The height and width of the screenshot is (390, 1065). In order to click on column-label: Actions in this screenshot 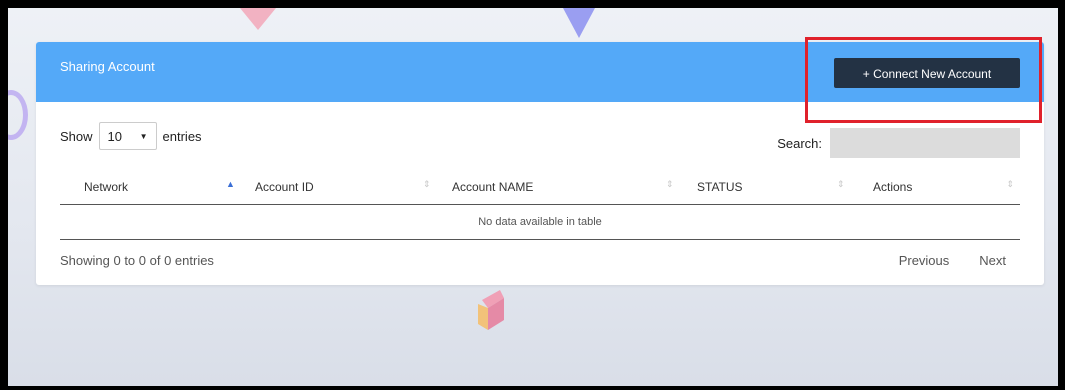, I will do `click(893, 187)`.